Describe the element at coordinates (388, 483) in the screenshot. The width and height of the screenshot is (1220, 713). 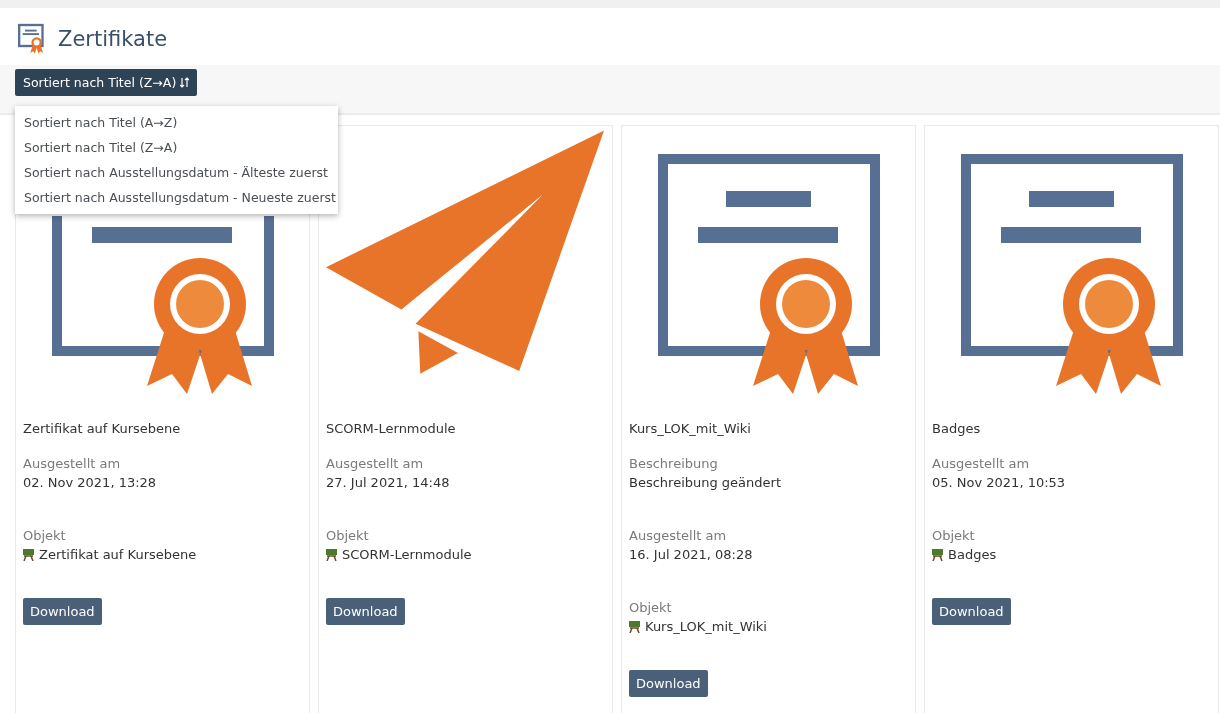
I see `field-value: 27. Jul 2021, 14:48` at that location.